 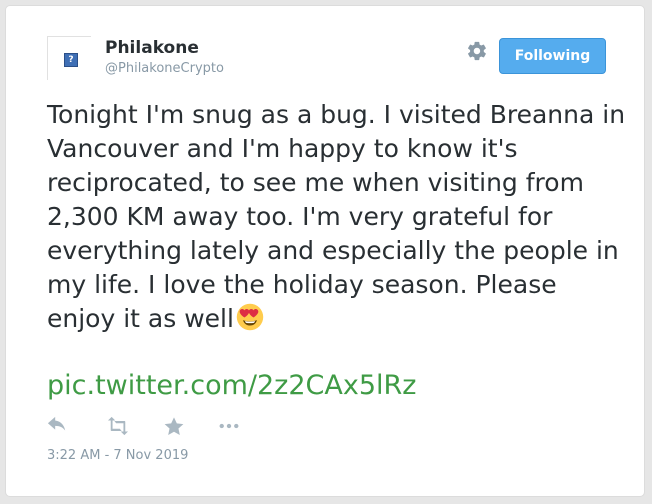 I want to click on heart-eyes-emoji-icon, so click(x=250, y=317).